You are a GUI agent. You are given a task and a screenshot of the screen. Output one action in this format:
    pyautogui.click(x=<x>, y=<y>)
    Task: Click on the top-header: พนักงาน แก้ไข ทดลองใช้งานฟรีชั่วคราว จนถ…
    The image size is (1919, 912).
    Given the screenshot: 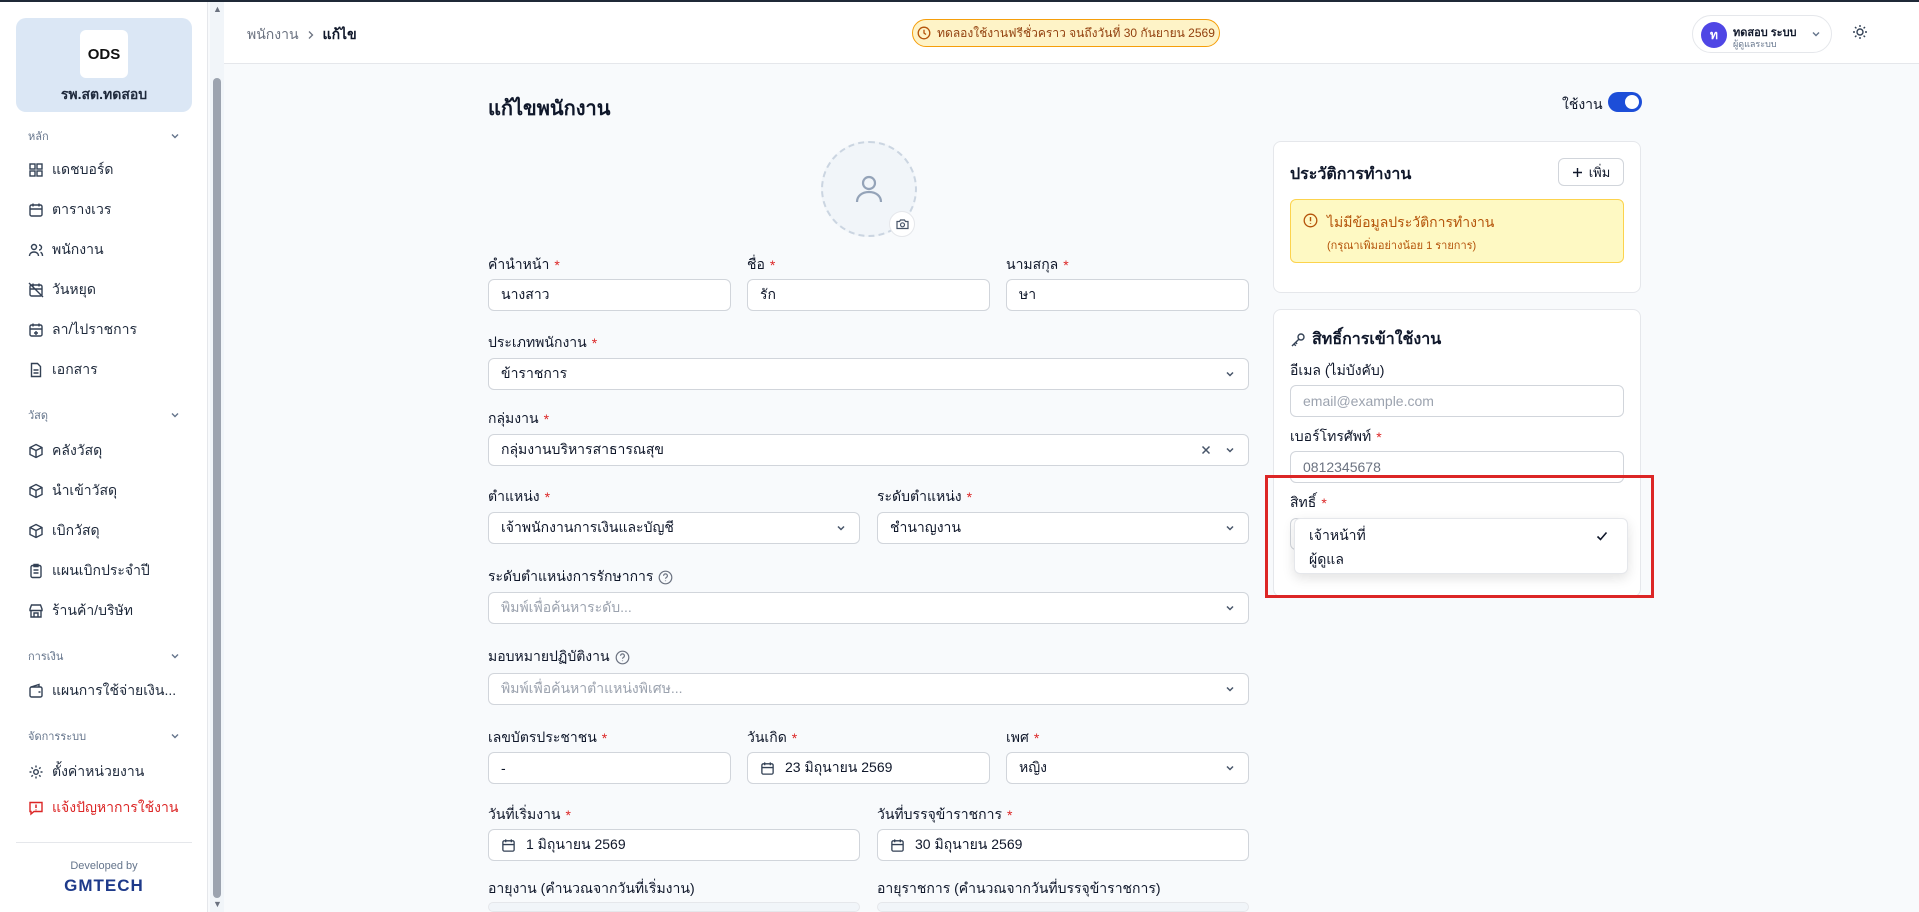 What is the action you would take?
    pyautogui.click(x=1071, y=33)
    